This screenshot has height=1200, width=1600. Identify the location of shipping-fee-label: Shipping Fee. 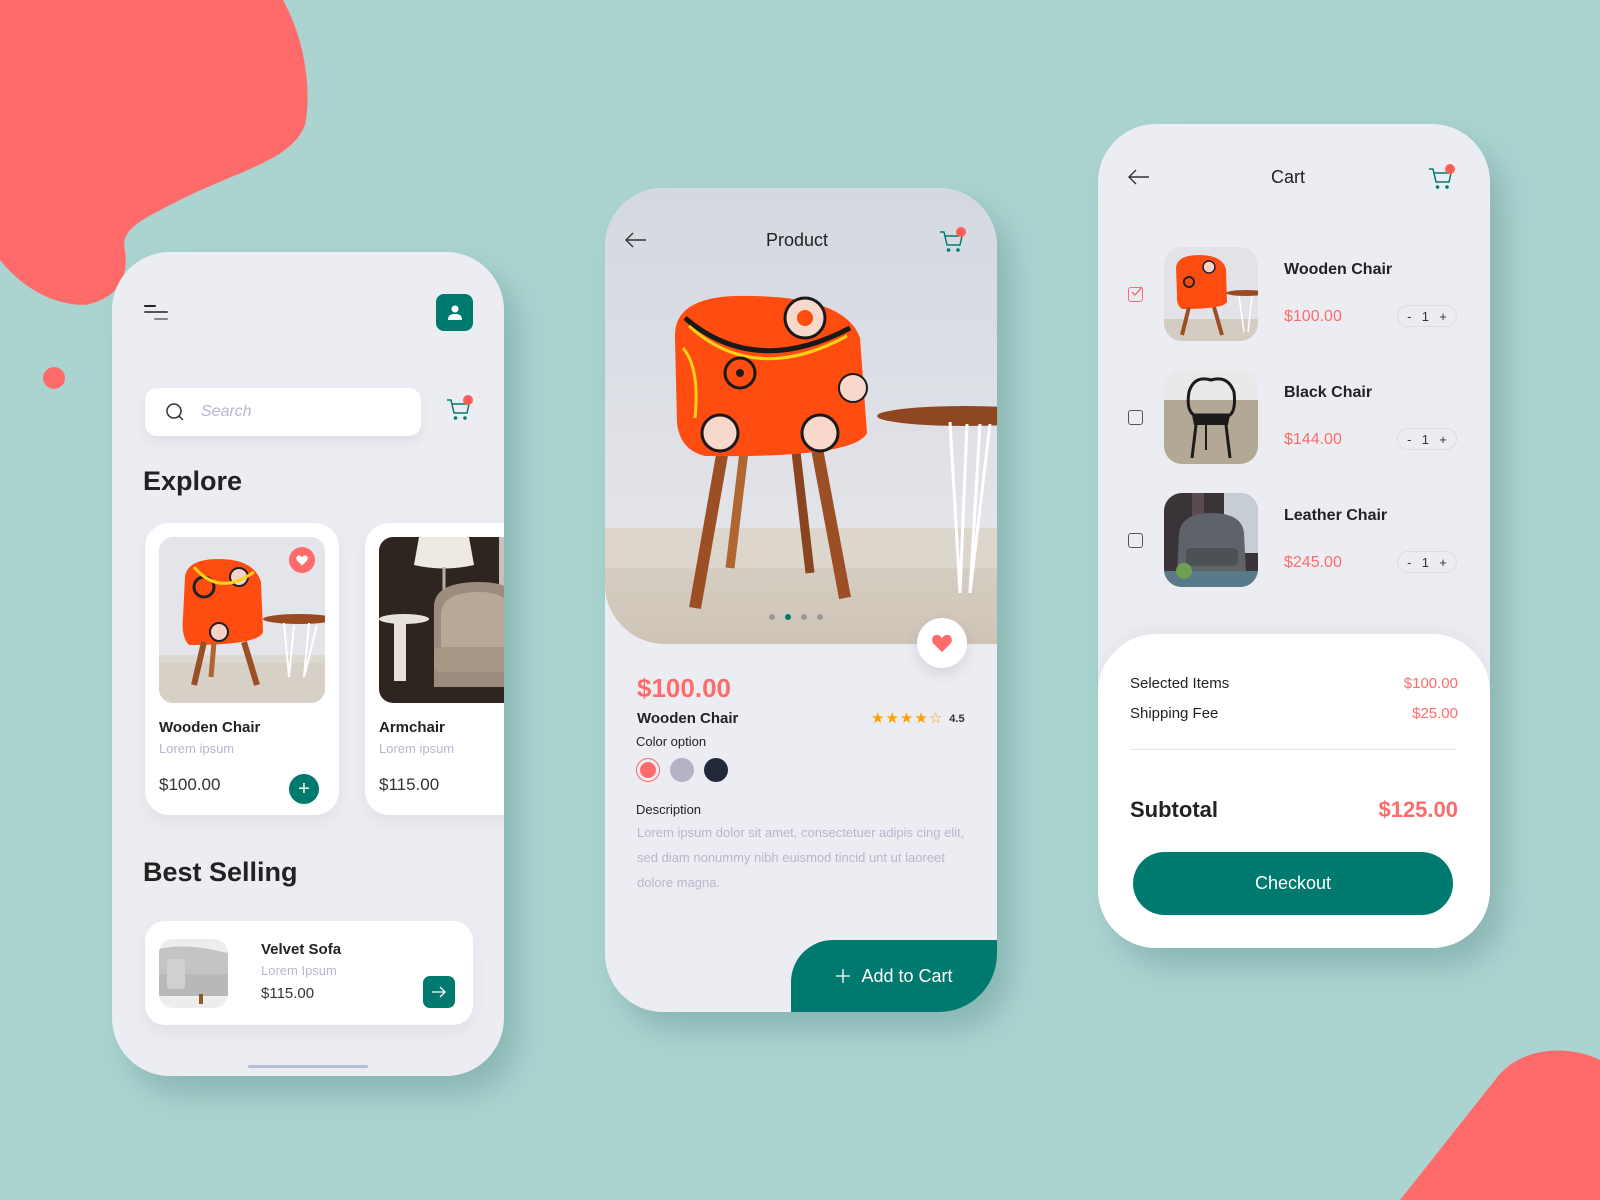
(1174, 713).